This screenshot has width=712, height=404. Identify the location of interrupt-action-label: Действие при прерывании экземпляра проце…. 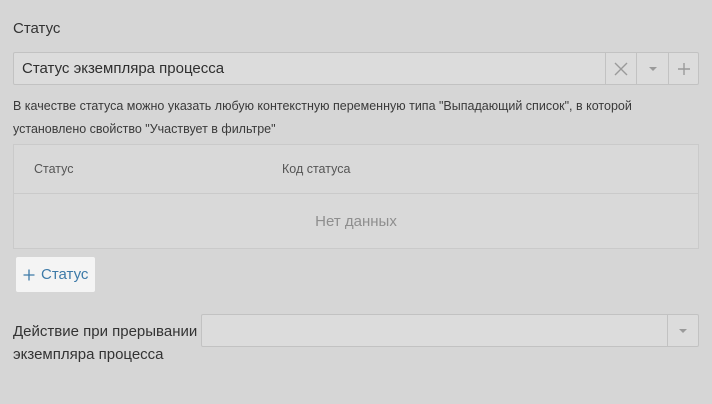
(105, 343).